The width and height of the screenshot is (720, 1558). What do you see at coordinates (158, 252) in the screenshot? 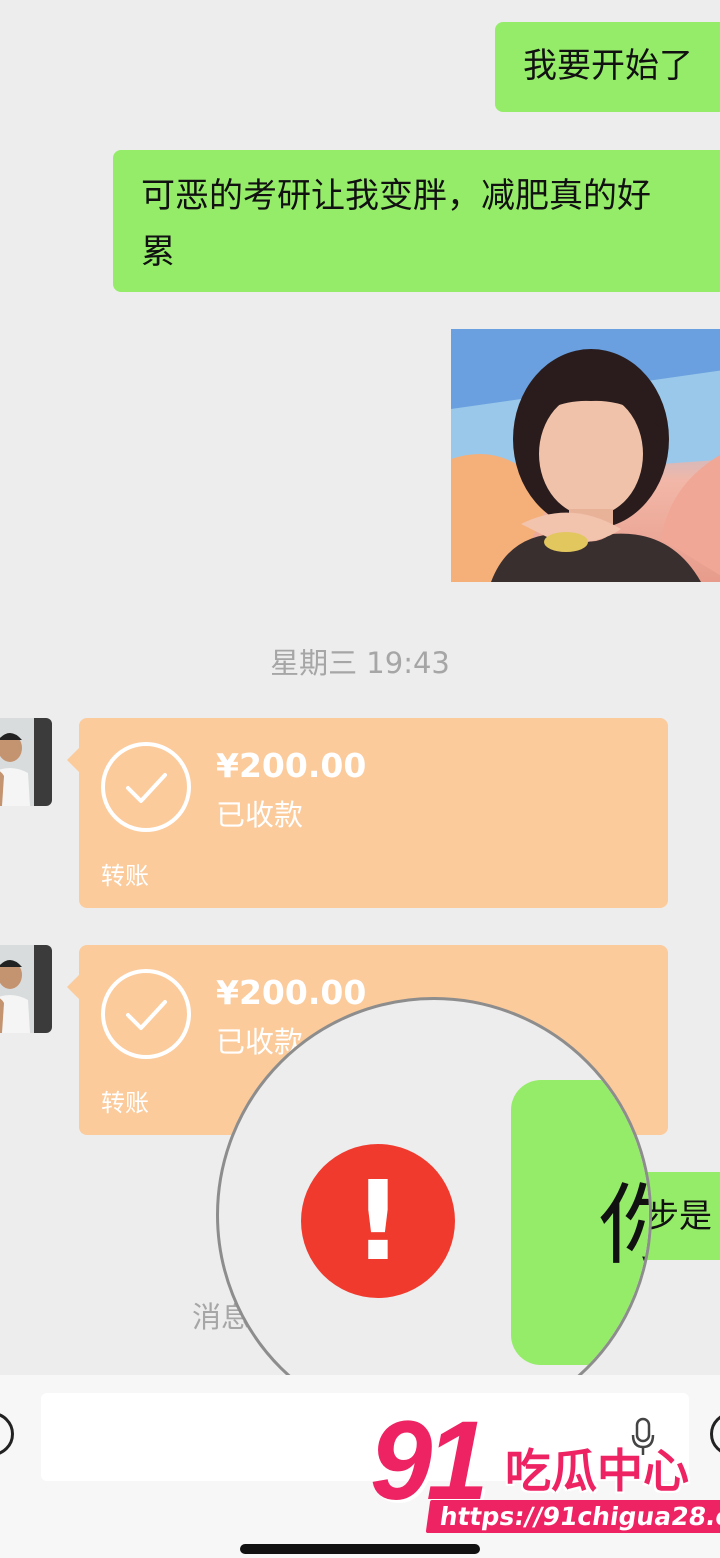
I see `message-text-line: 累` at bounding box center [158, 252].